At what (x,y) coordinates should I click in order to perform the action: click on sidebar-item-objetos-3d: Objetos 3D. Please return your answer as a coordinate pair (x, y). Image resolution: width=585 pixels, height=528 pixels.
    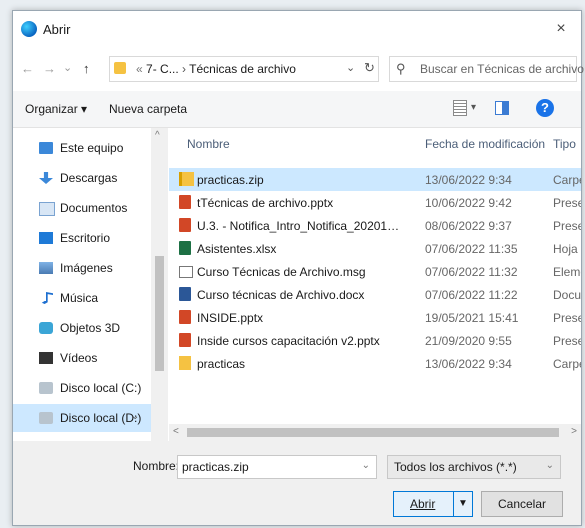
    Looking at the image, I should click on (82, 328).